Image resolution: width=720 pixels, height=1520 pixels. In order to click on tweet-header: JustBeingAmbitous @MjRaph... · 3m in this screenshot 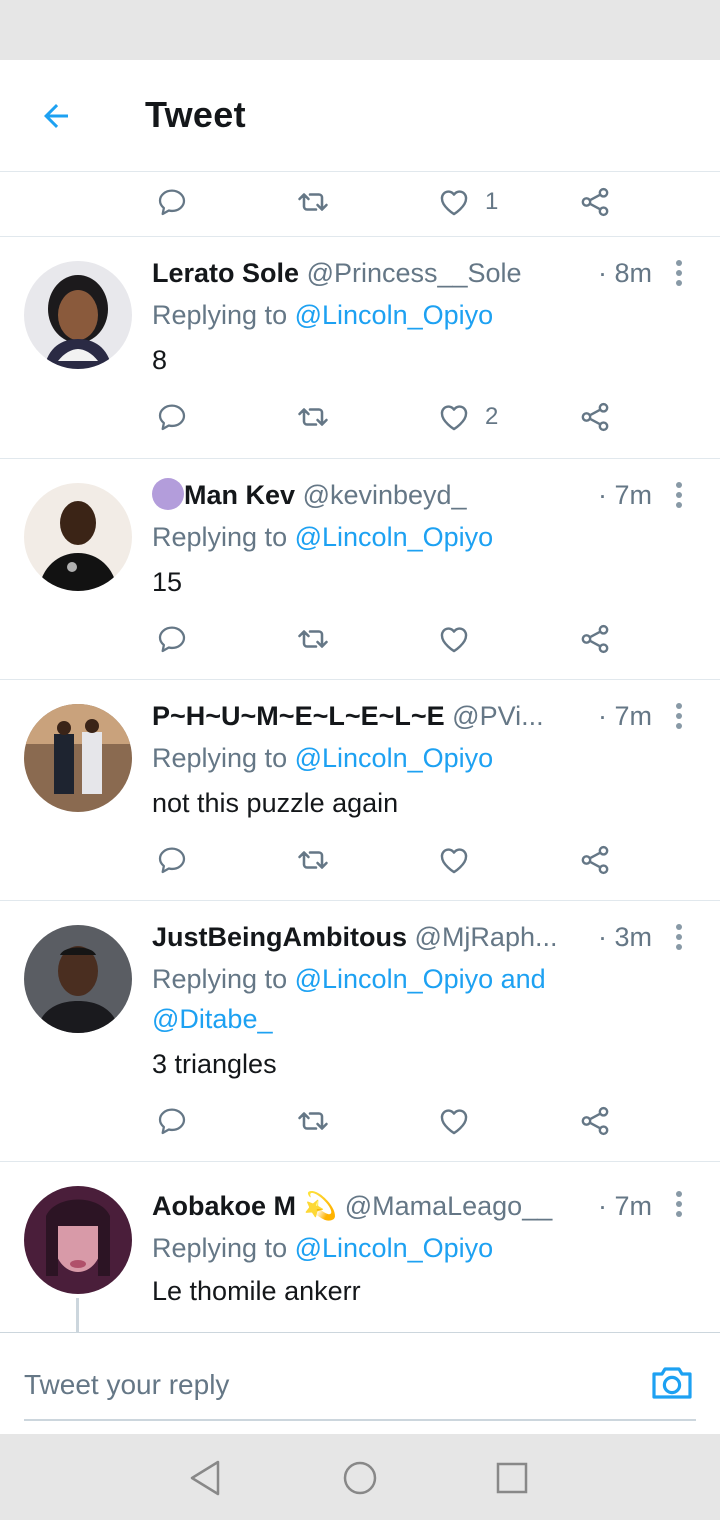, I will do `click(402, 937)`.